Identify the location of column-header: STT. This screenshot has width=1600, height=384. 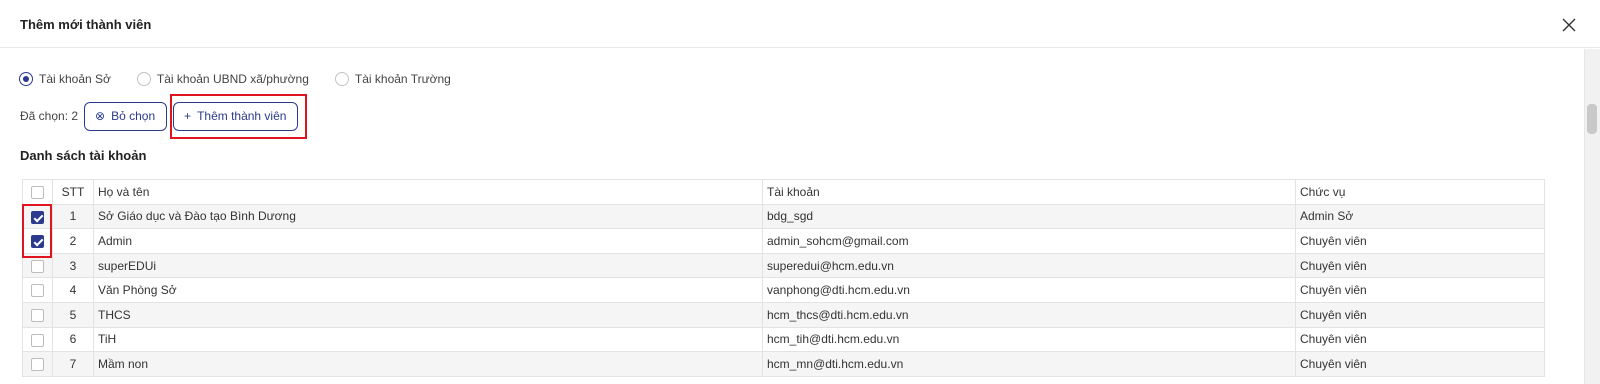
(73, 192).